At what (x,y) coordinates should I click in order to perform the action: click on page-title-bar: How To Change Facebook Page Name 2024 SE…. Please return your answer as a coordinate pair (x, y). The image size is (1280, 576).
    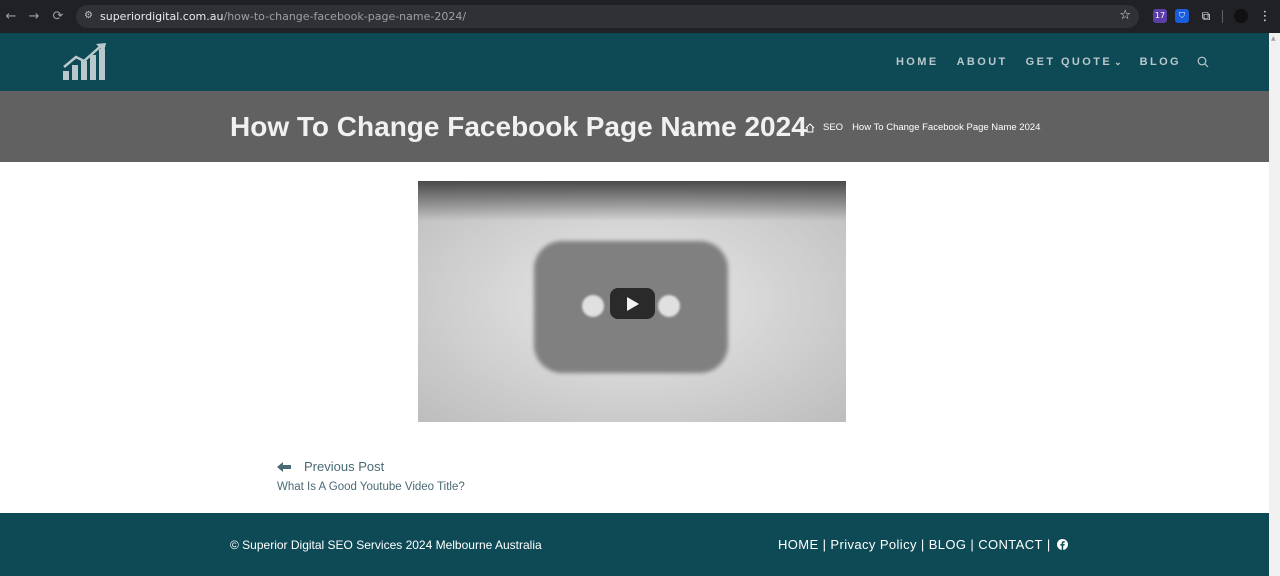
    Looking at the image, I should click on (634, 126).